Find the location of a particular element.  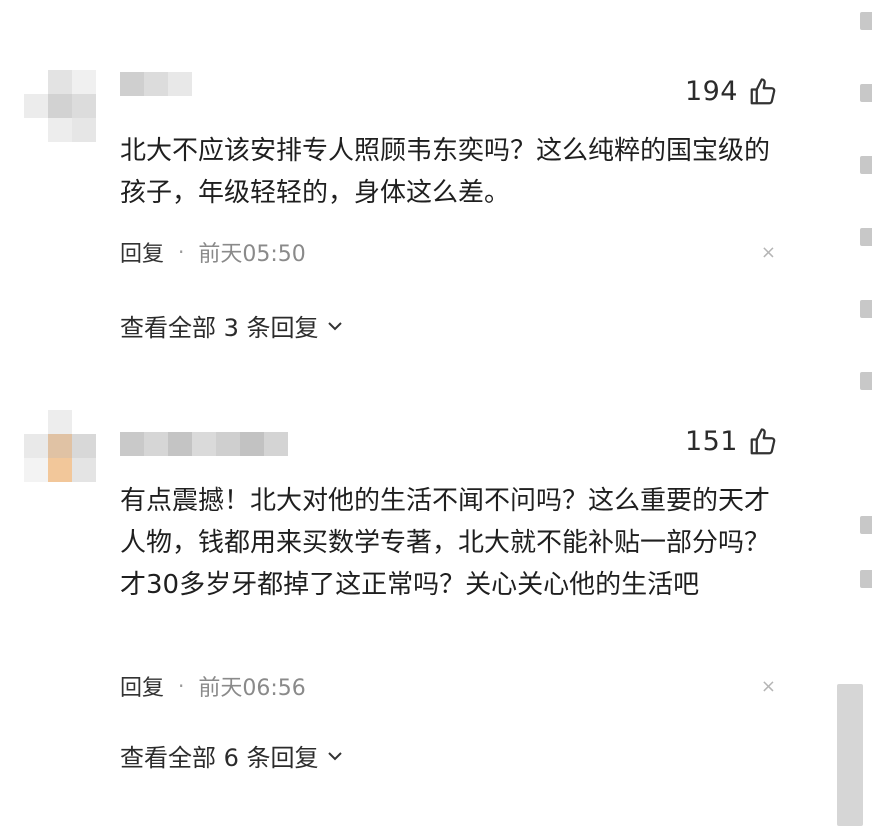

like-count: 151 is located at coordinates (711, 441).